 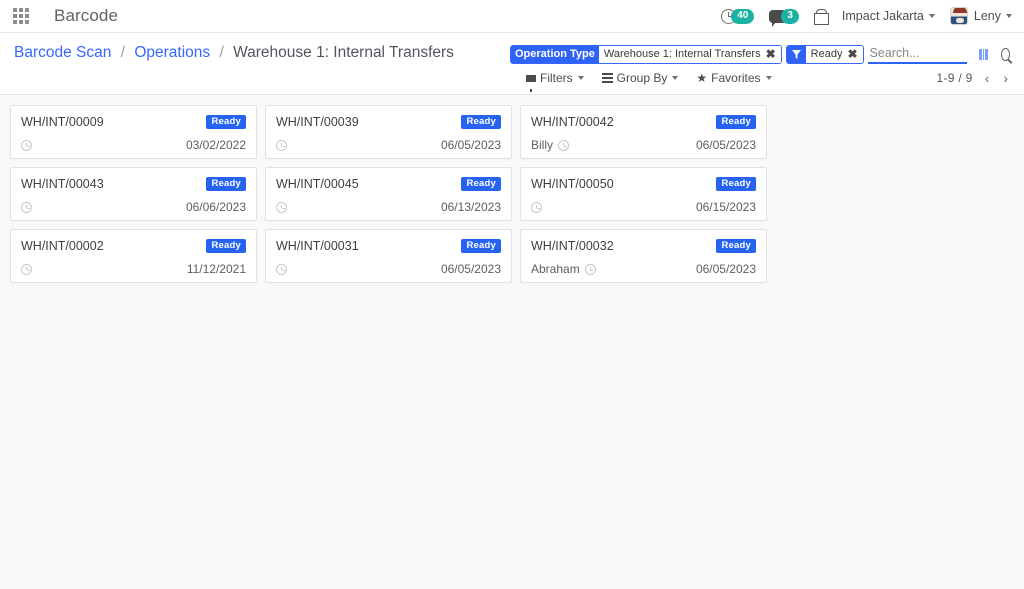 I want to click on view-tools: Filters Group By ★ Favorites, so click(x=649, y=81).